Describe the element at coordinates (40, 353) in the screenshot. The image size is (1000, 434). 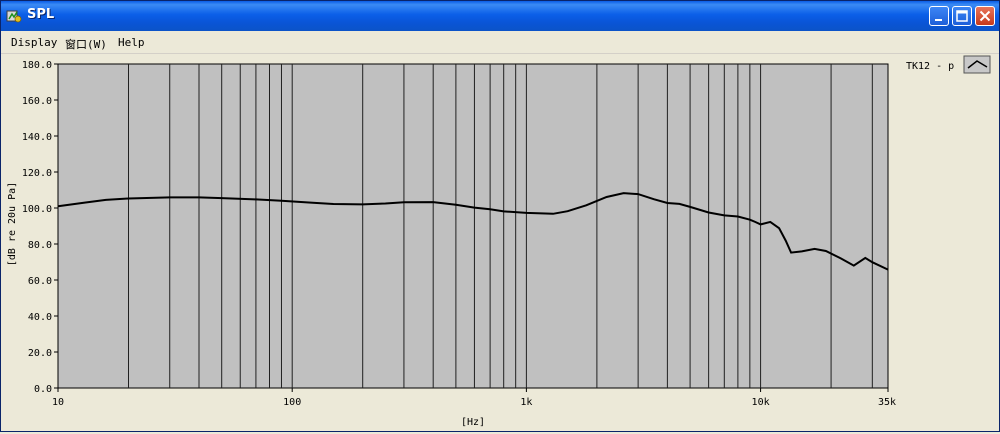
I see `y-tick-label: 20.0` at that location.